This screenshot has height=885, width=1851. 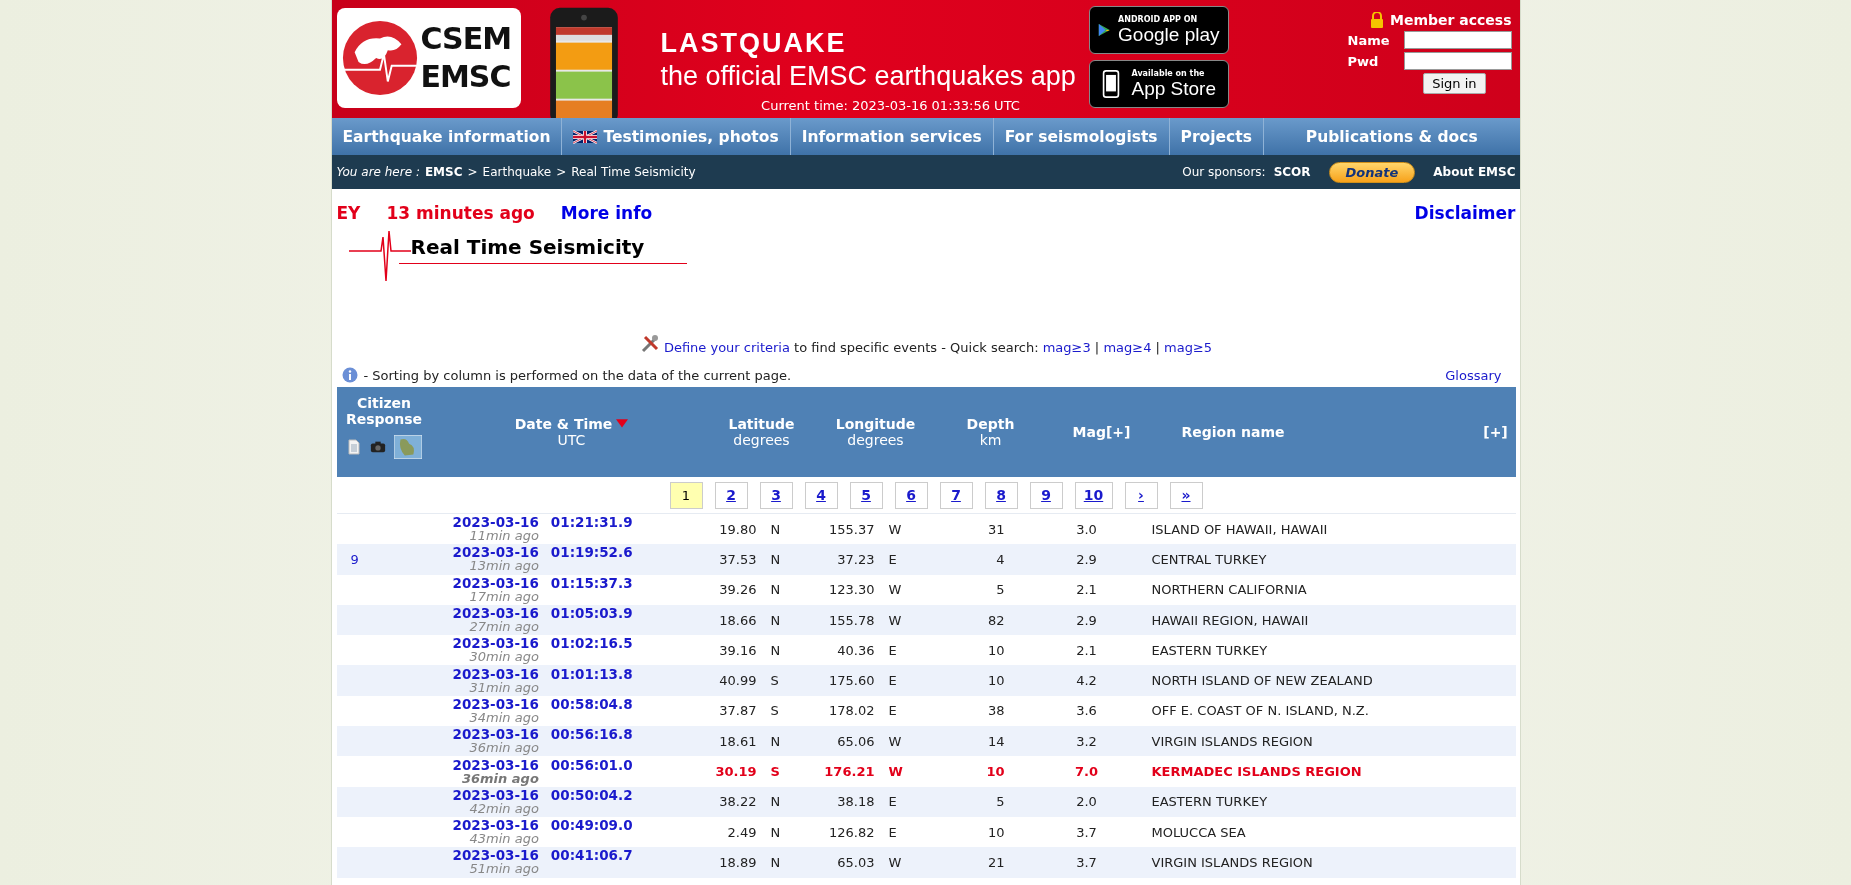 I want to click on time-link: 01:01:13.8, so click(x=591, y=673).